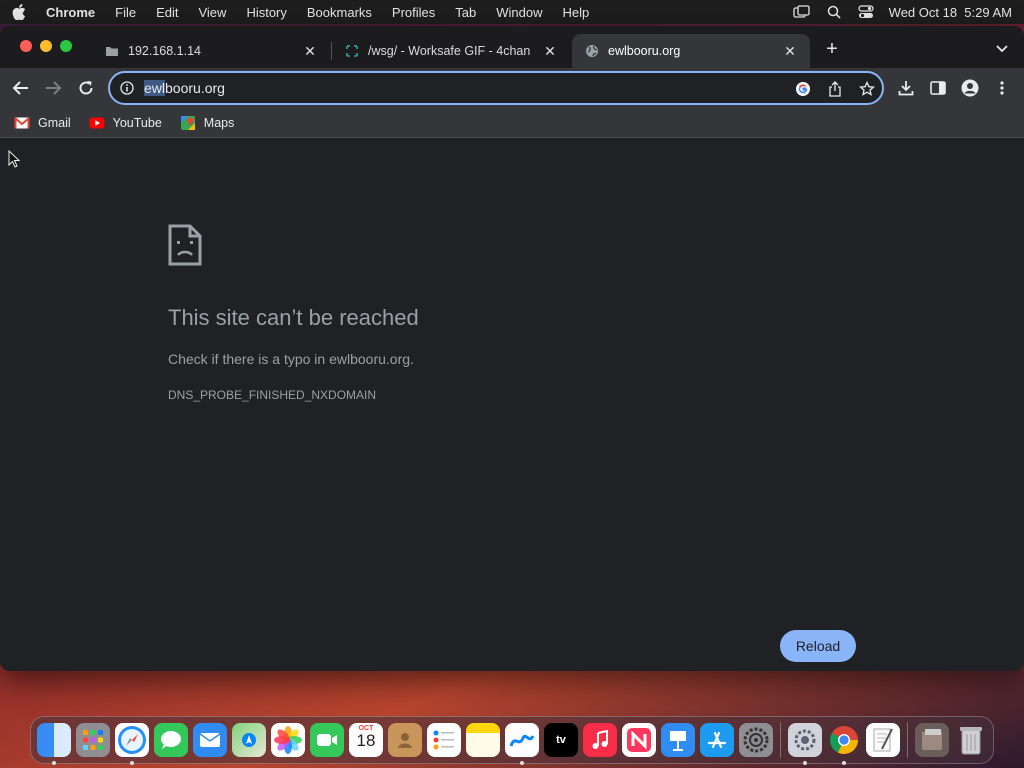 Image resolution: width=1024 pixels, height=768 pixels. Describe the element at coordinates (164, 51) in the screenshot. I see `tab-title: 192.168.1.14` at that location.